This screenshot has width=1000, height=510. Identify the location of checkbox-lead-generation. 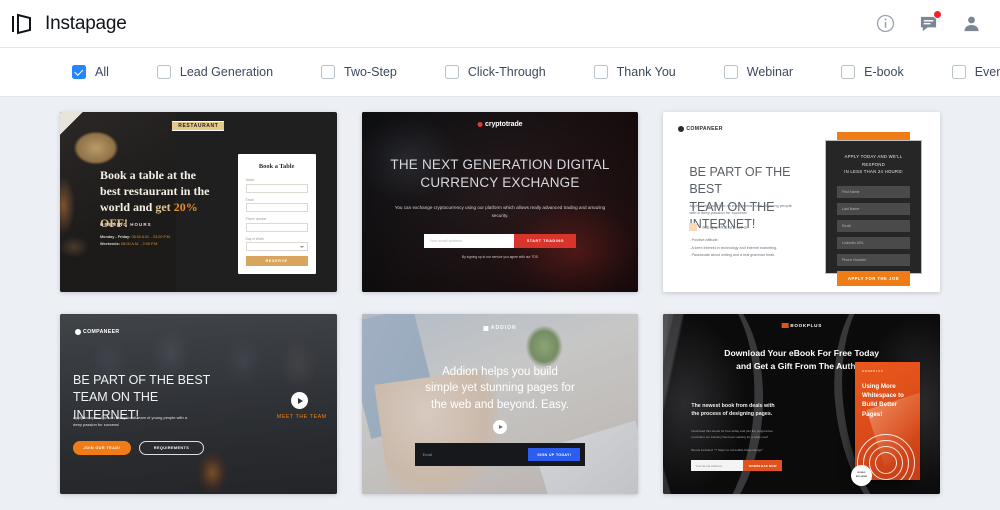
(163, 72).